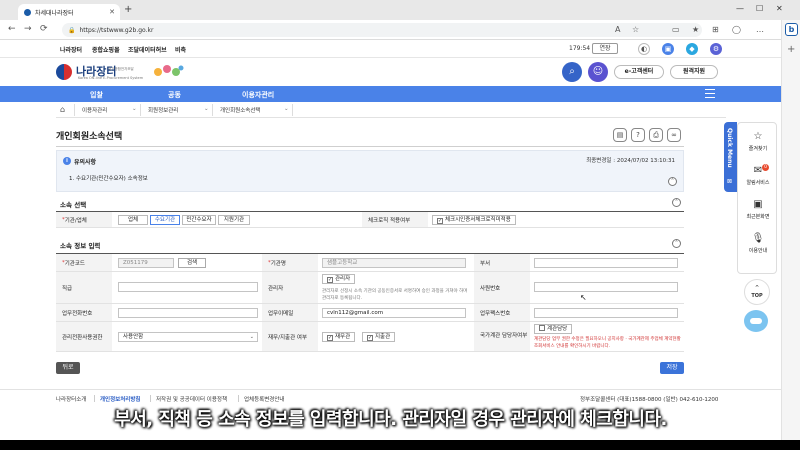 This screenshot has height=450, width=800. Describe the element at coordinates (106, 49) in the screenshot. I see `util-link-shoppingmall: 종합쇼핑몰` at that location.